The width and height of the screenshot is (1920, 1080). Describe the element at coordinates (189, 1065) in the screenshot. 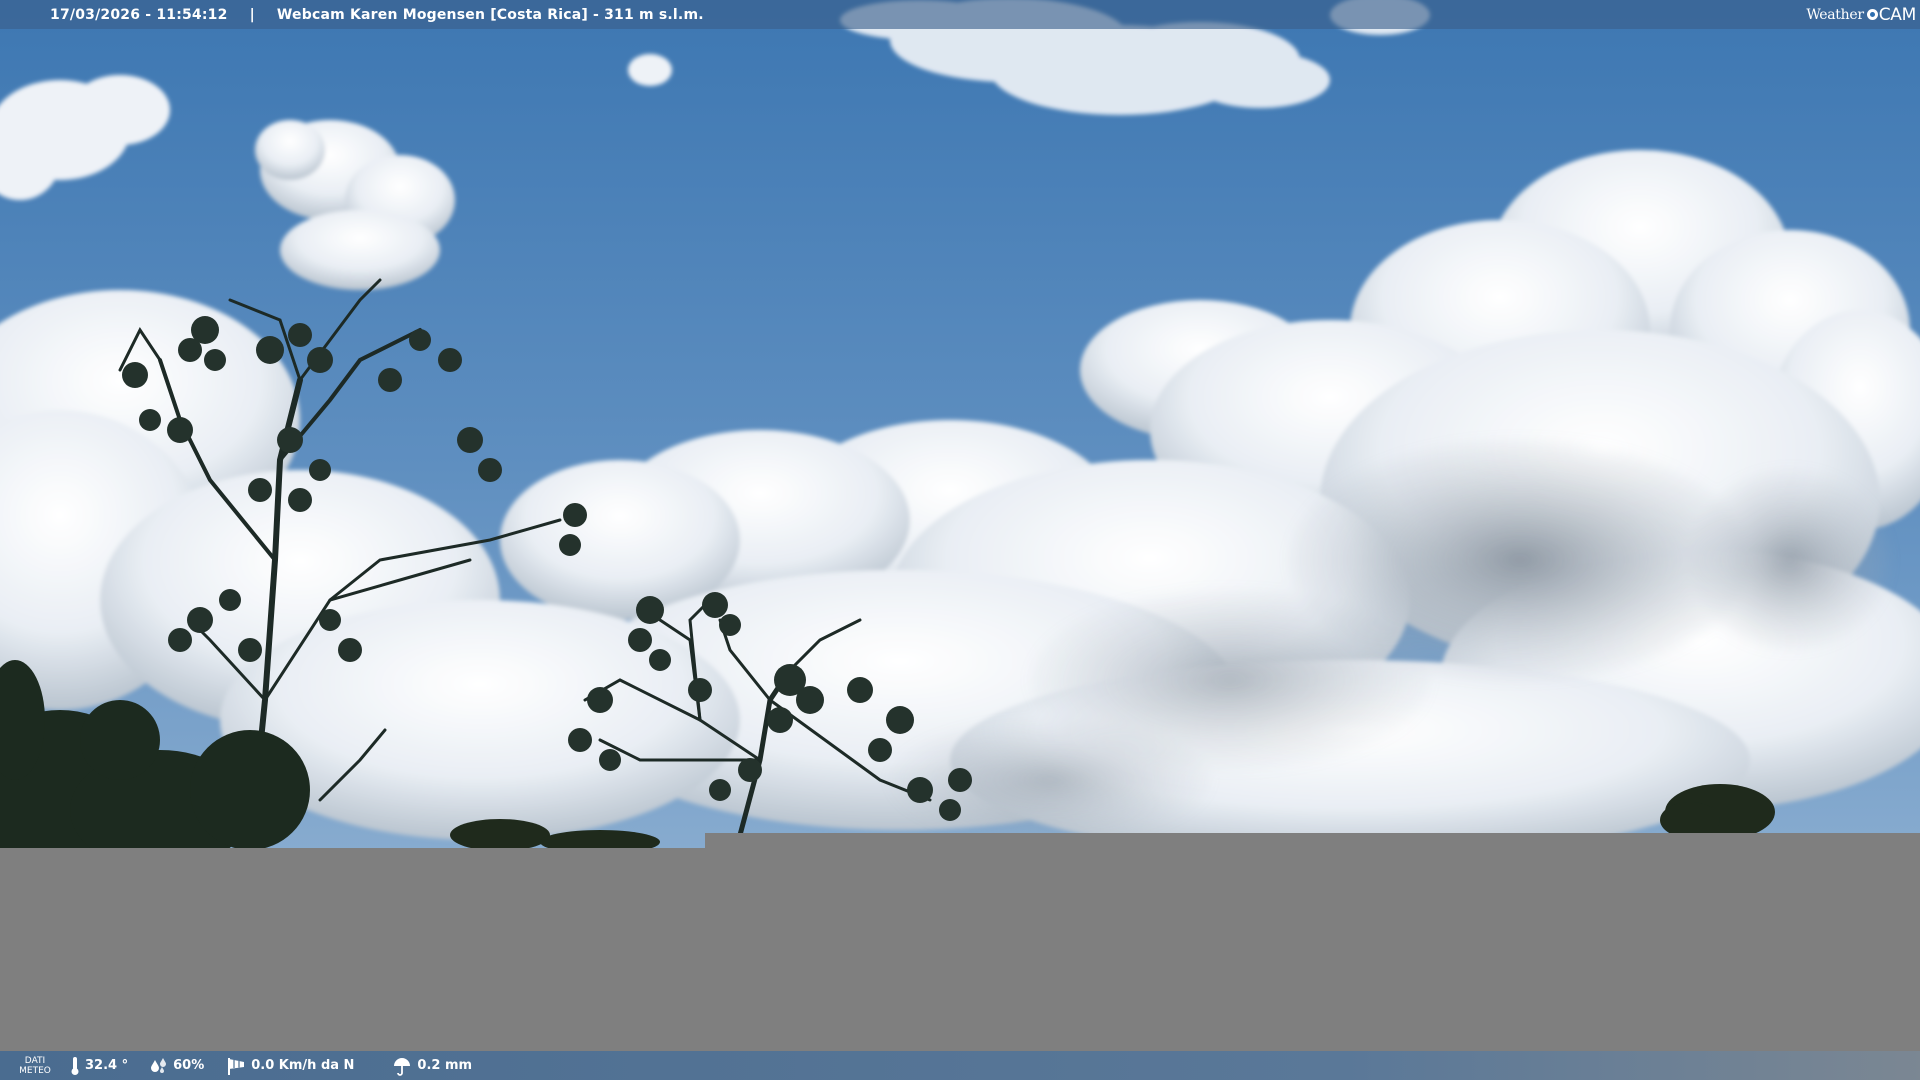

I see `humidity-value: 60%` at that location.